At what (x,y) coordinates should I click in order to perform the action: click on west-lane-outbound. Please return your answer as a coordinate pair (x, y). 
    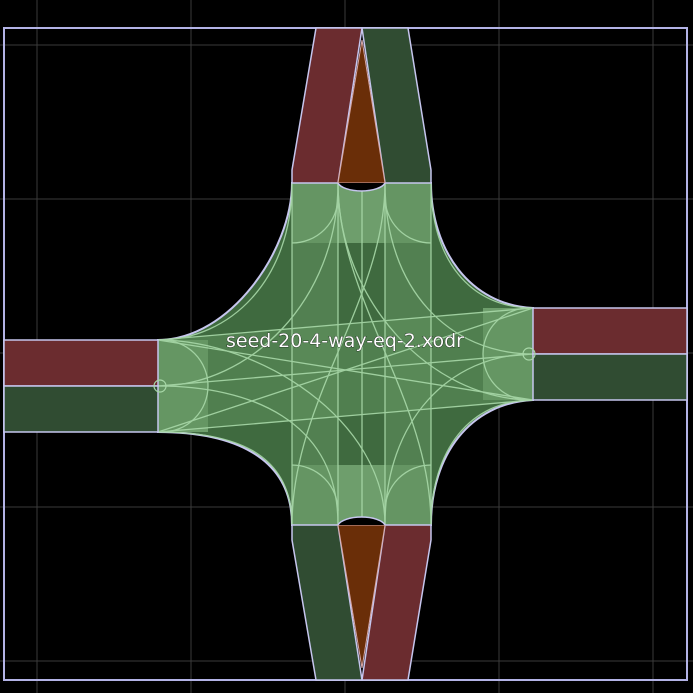
    Looking at the image, I should click on (81, 363).